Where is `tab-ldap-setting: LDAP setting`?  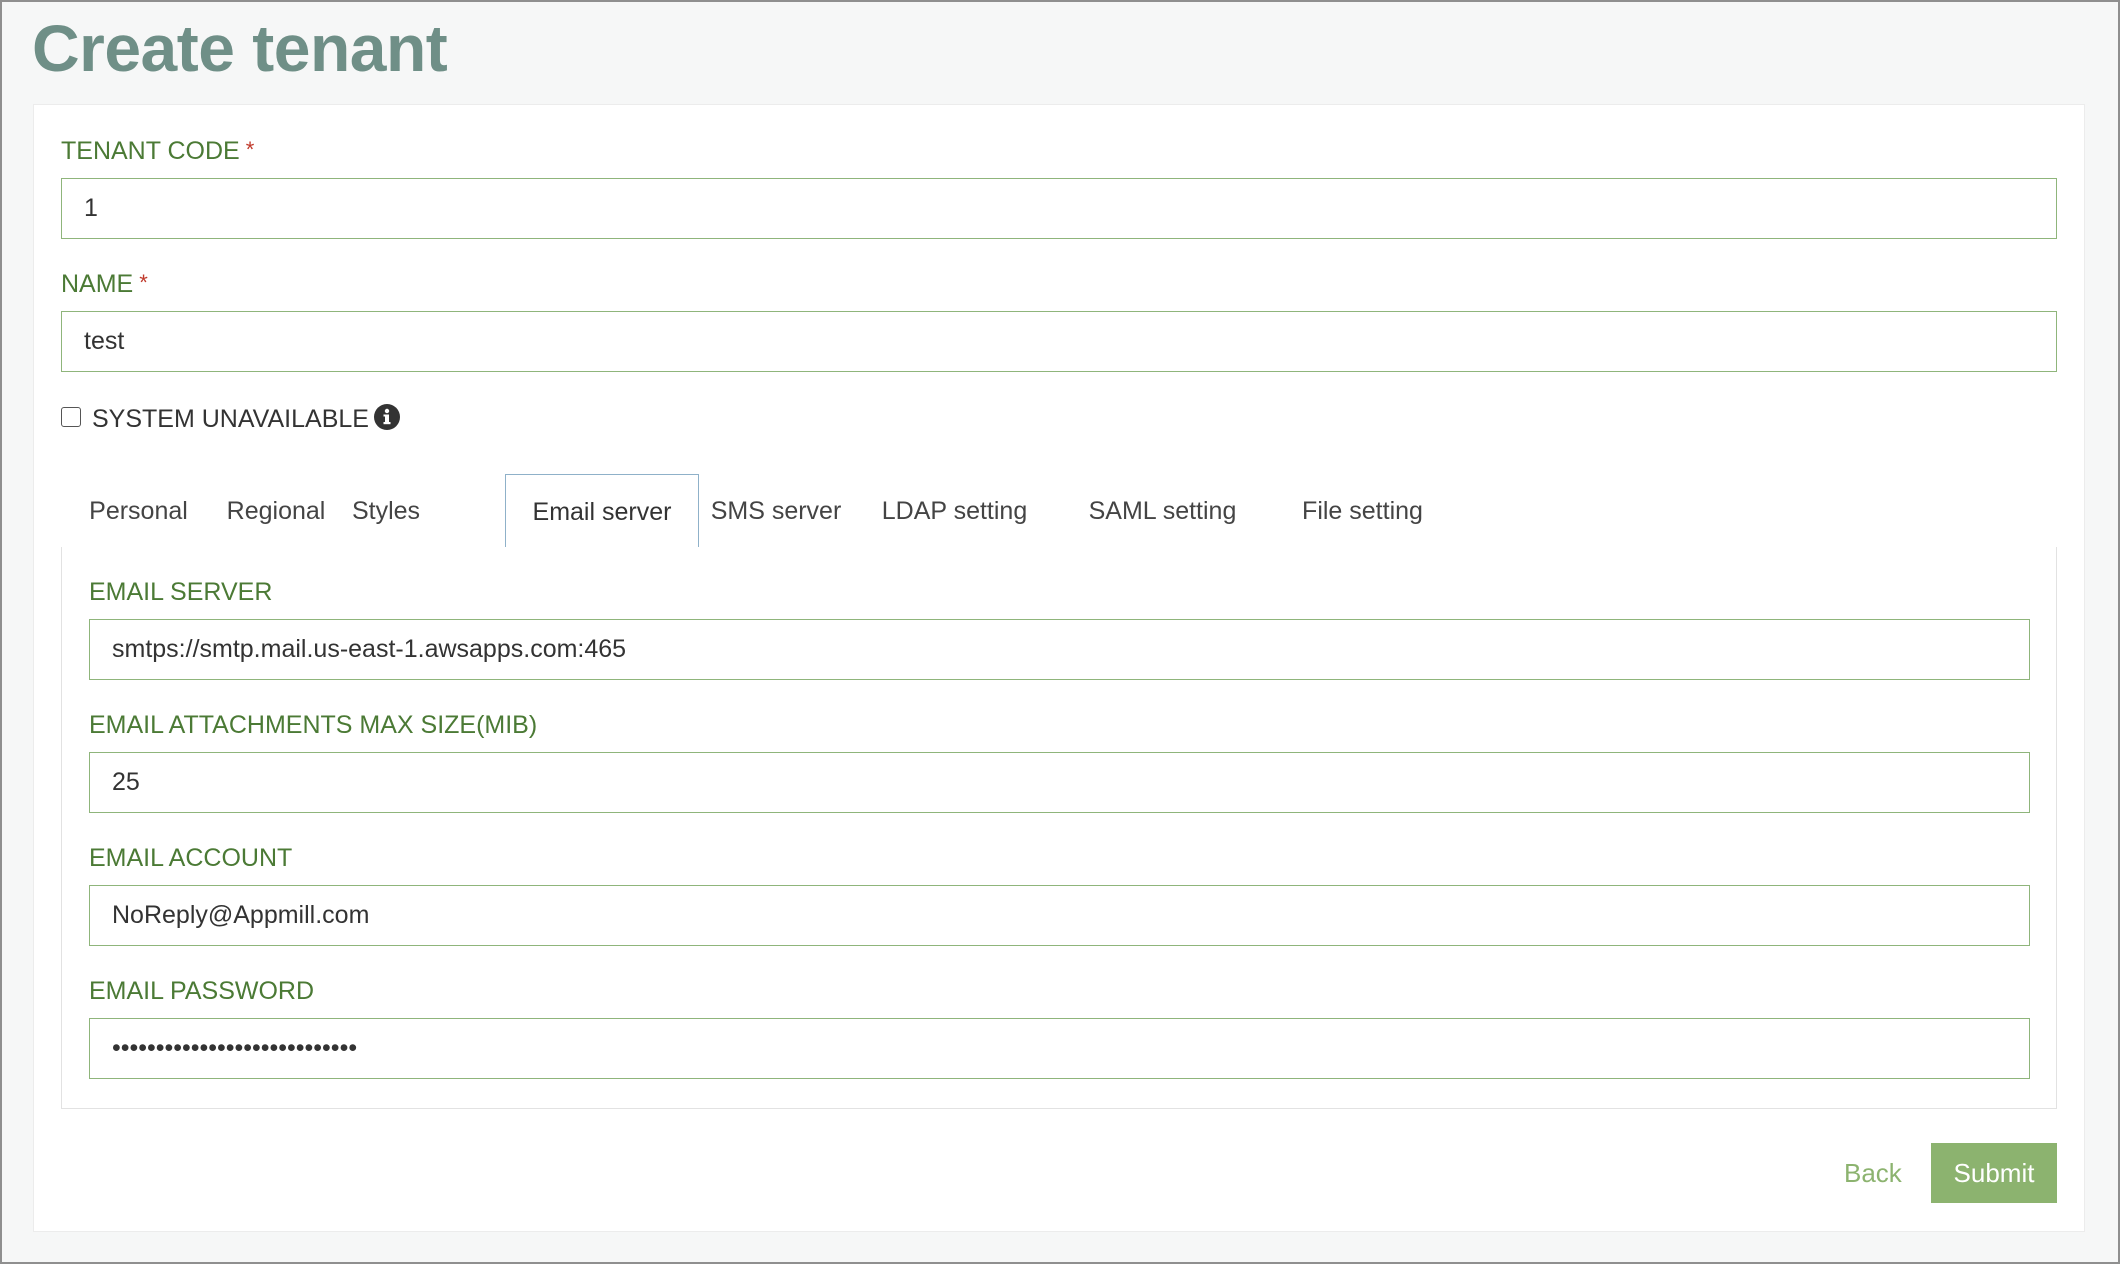 tab-ldap-setting: LDAP setting is located at coordinates (954, 511).